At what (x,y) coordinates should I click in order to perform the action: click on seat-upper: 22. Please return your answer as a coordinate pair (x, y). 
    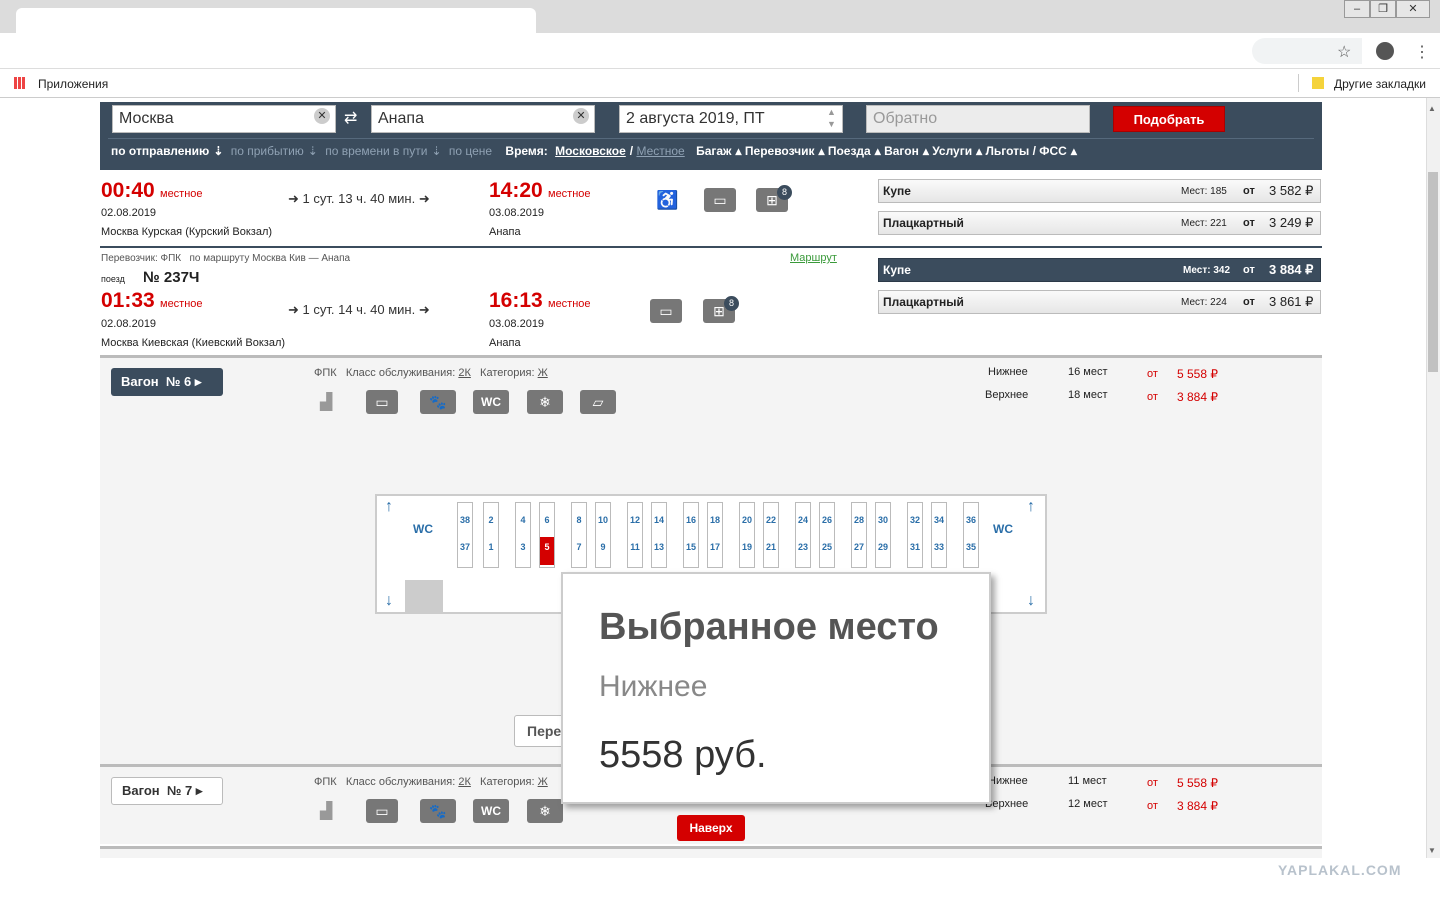
    Looking at the image, I should click on (771, 520).